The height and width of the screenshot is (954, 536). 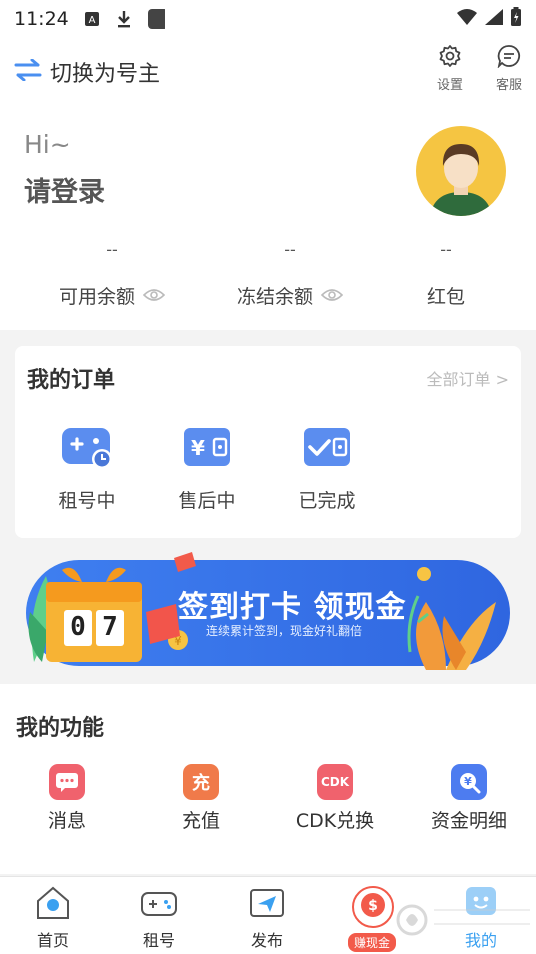 What do you see at coordinates (494, 19) in the screenshot?
I see `signal-icon` at bounding box center [494, 19].